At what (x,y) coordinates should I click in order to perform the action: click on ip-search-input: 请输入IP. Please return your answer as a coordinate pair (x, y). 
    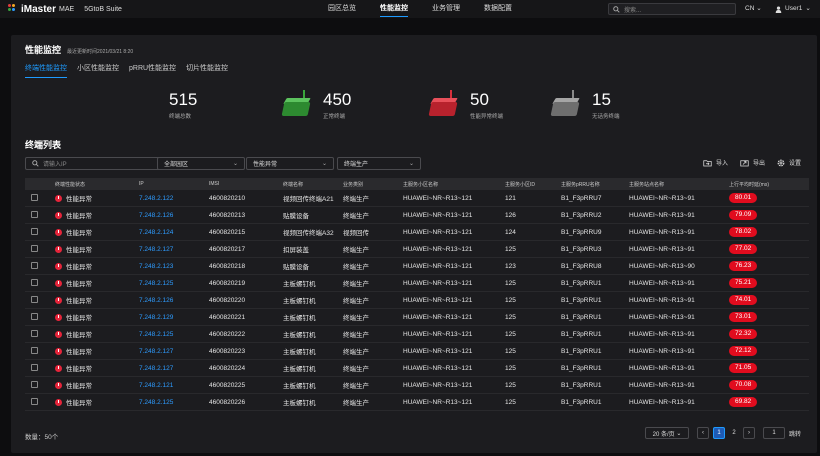
    Looking at the image, I should click on (93, 163).